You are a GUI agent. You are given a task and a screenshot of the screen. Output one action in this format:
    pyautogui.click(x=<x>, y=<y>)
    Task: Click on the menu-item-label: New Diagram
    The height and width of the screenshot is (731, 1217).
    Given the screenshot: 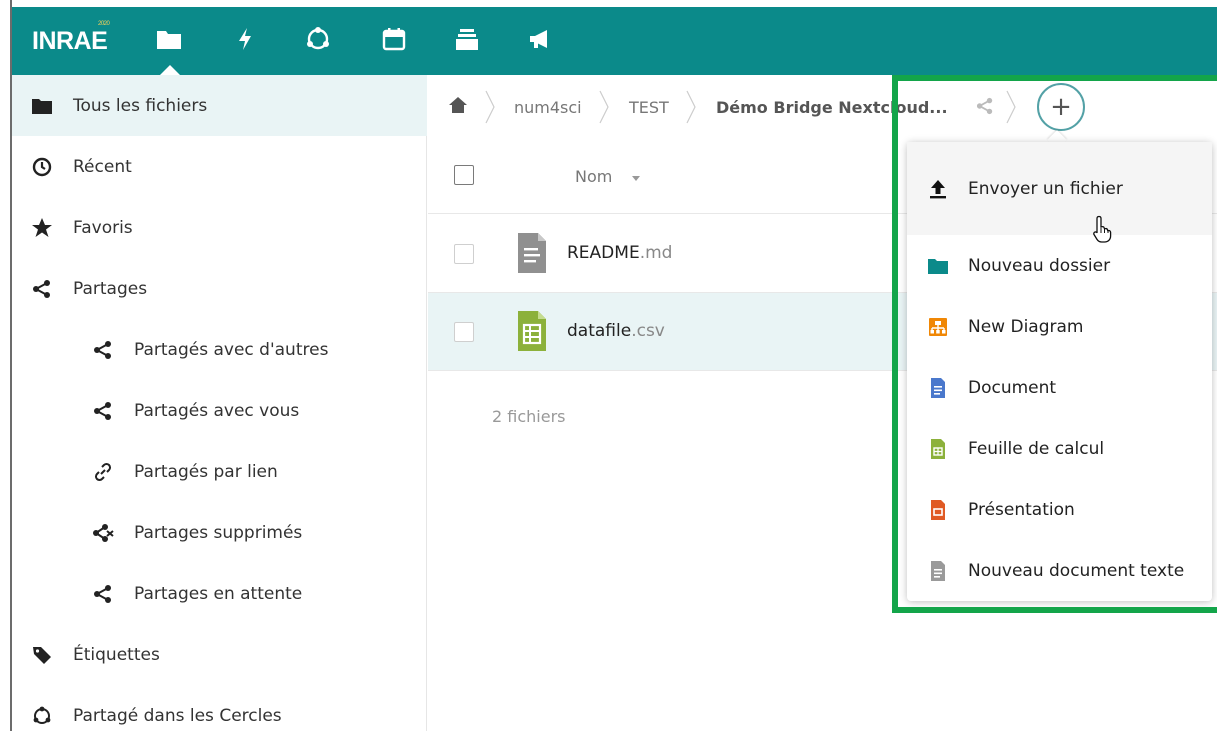 What is the action you would take?
    pyautogui.click(x=1026, y=326)
    